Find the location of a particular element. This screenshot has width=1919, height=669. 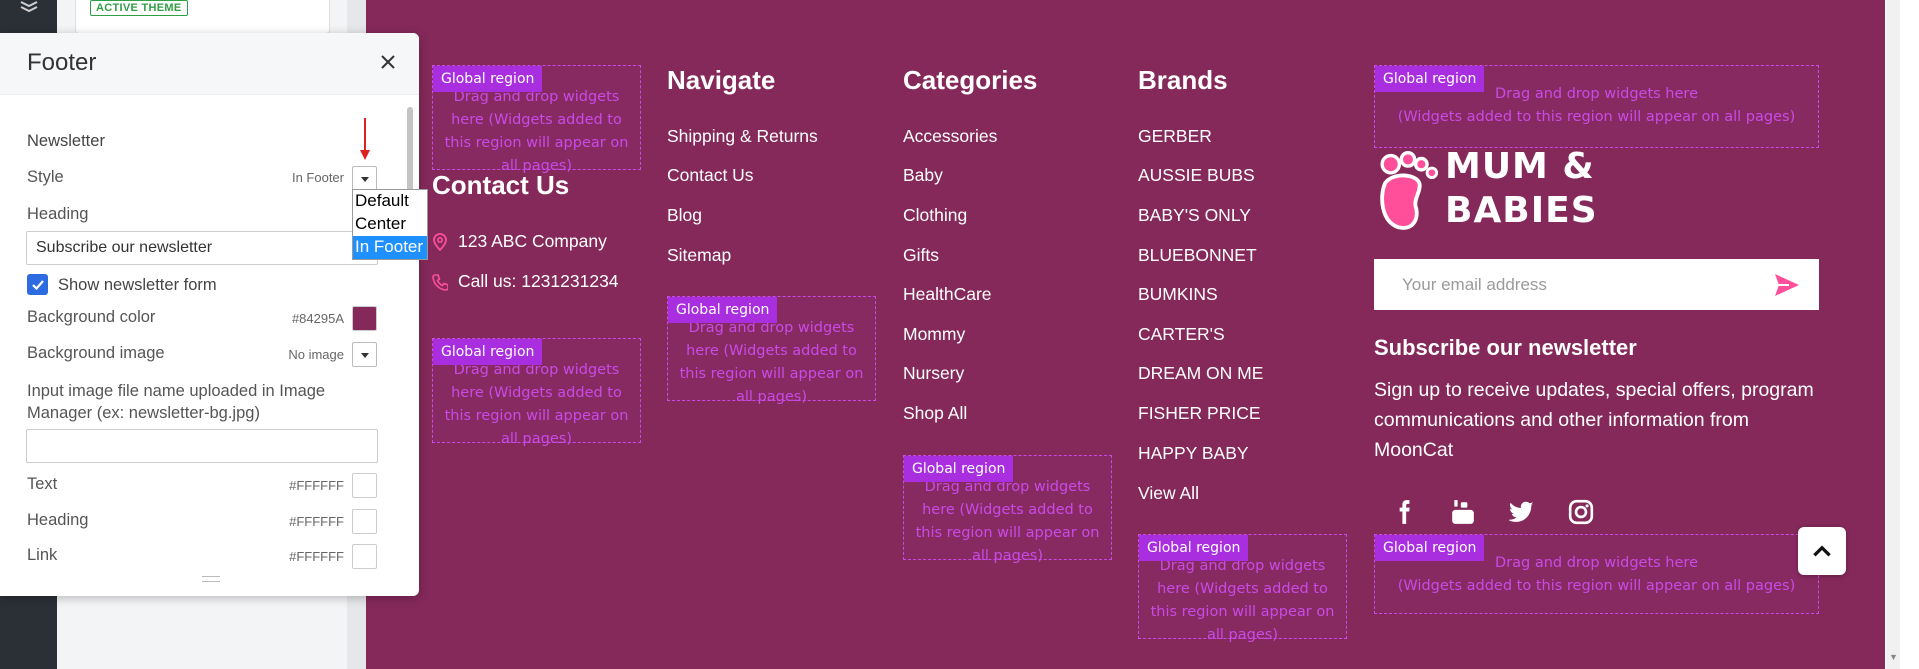

bg-color-label: Background color is located at coordinates (91, 317).